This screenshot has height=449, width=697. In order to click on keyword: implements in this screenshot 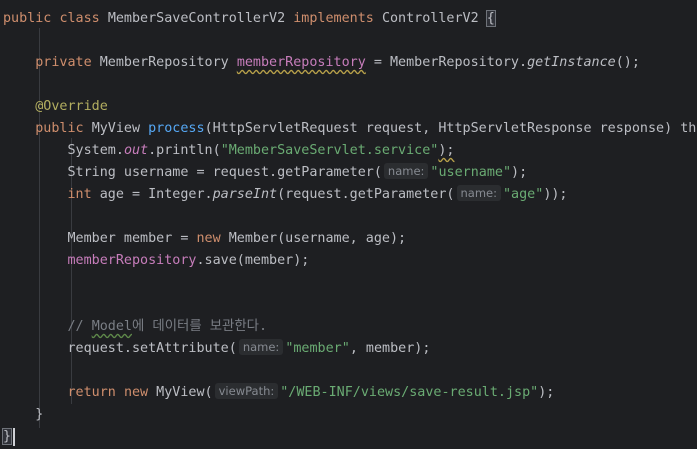, I will do `click(333, 18)`.